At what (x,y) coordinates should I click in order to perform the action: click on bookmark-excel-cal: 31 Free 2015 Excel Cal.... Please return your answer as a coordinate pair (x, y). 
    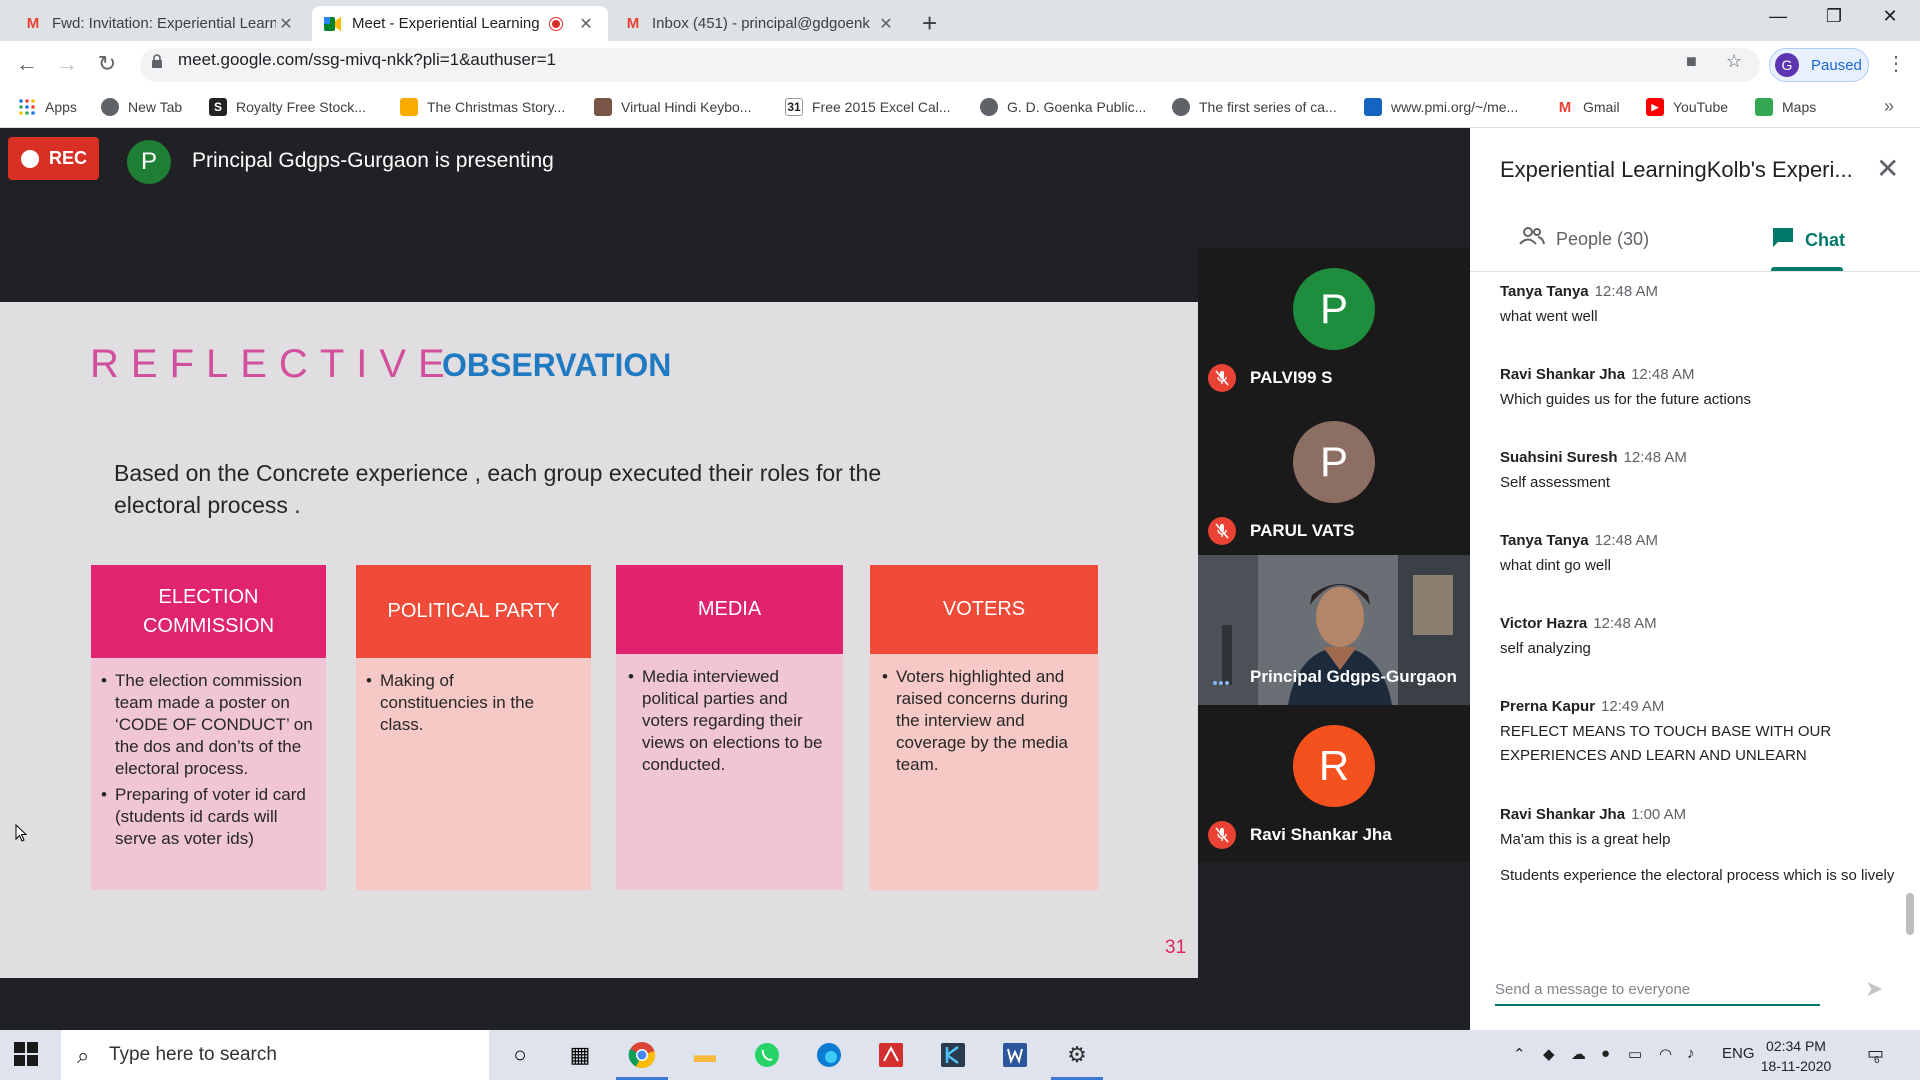
    Looking at the image, I should click on (868, 107).